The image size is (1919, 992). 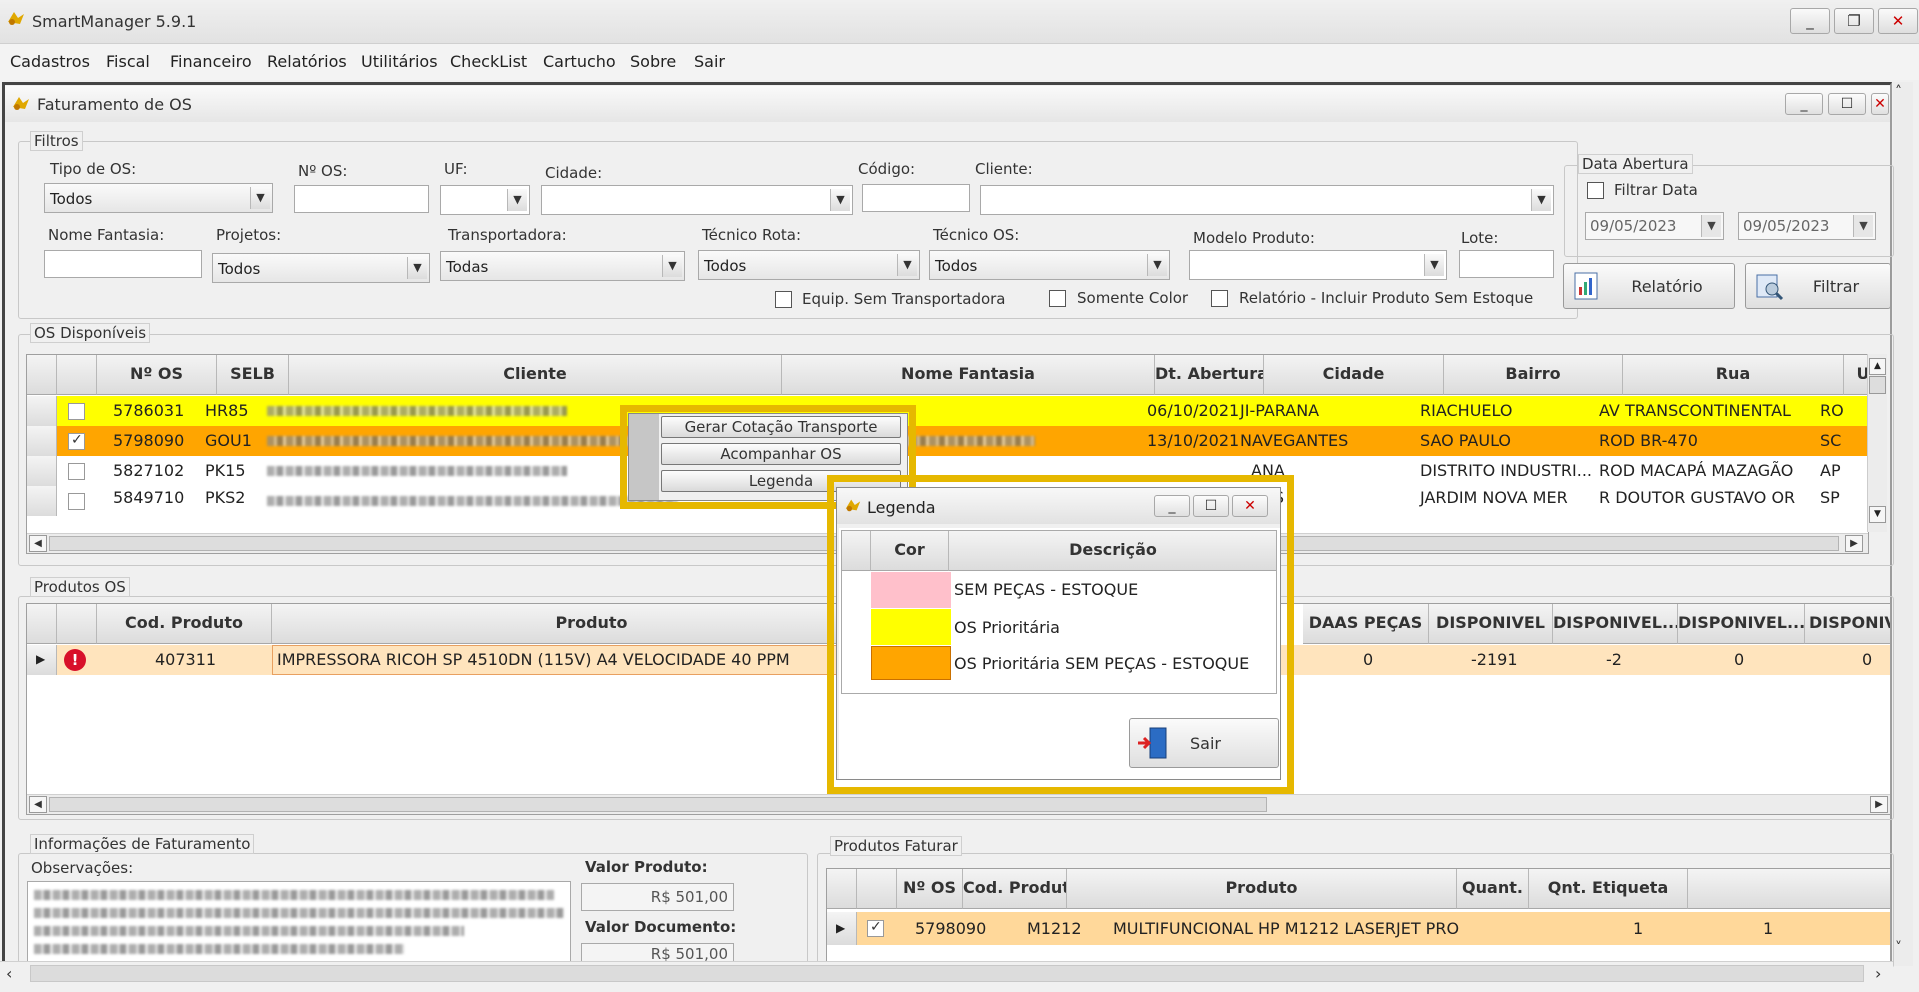 What do you see at coordinates (1060, 634) in the screenshot?
I see `highlight-box` at bounding box center [1060, 634].